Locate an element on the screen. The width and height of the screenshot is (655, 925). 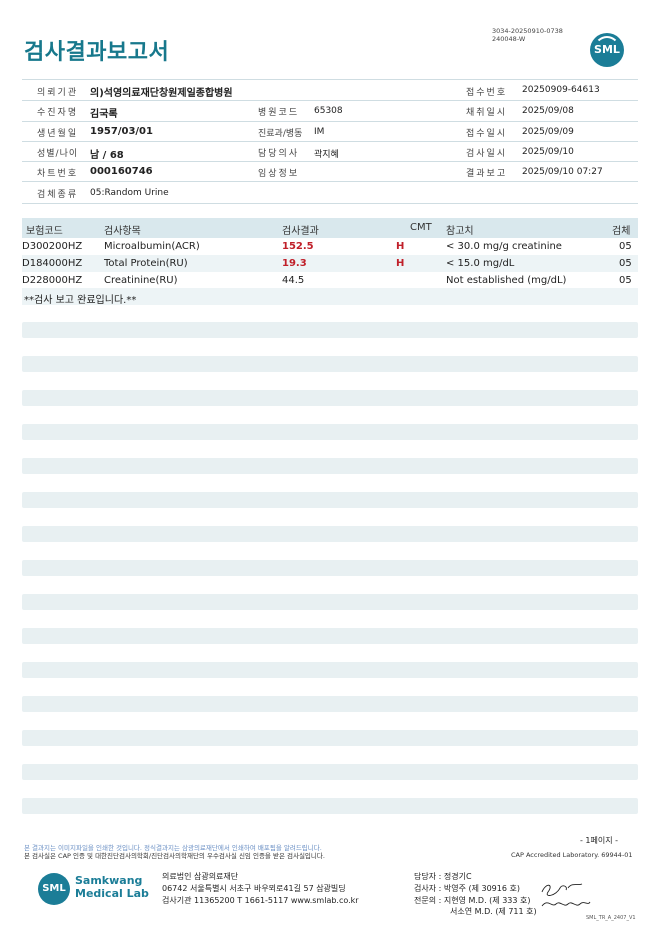
row-result: 152.5 is located at coordinates (298, 246).